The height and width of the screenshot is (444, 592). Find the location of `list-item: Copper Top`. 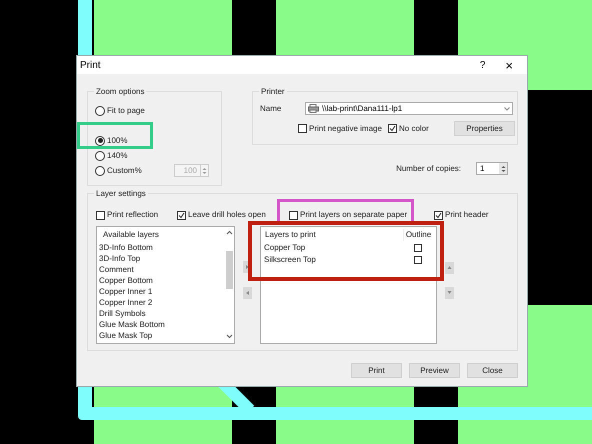

list-item: Copper Top is located at coordinates (333, 248).